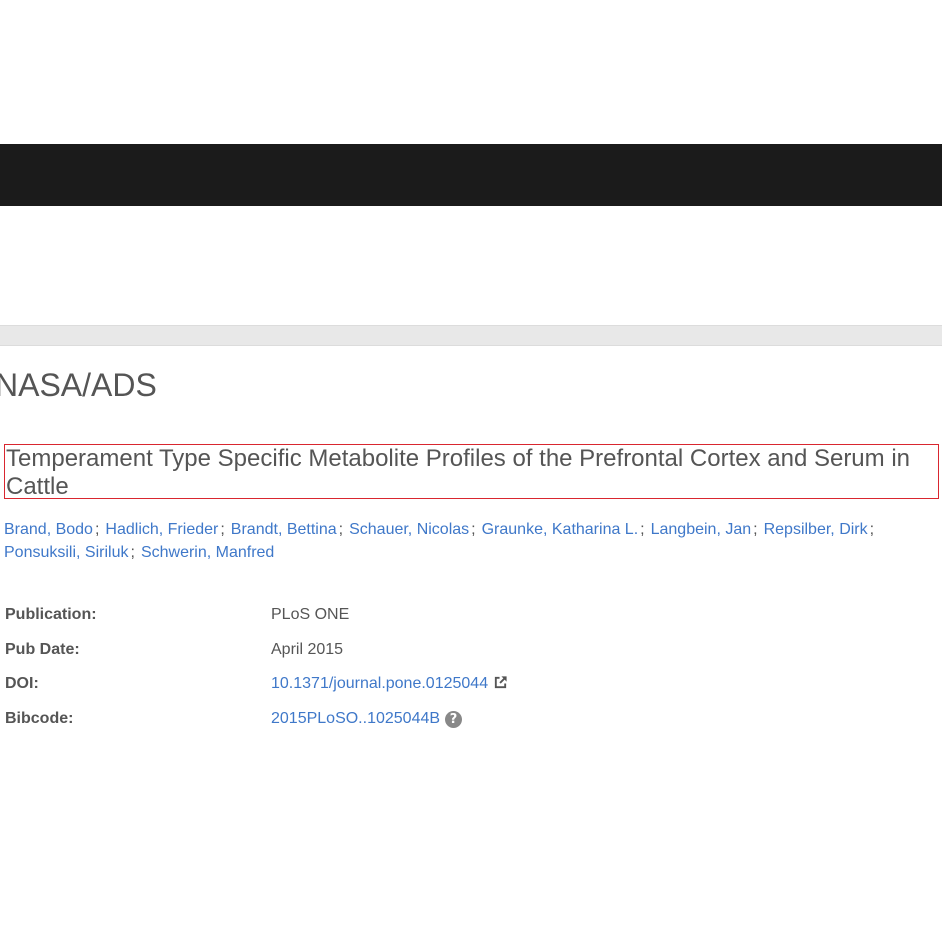  What do you see at coordinates (701, 529) in the screenshot?
I see `author-link: Langbein, Jan` at bounding box center [701, 529].